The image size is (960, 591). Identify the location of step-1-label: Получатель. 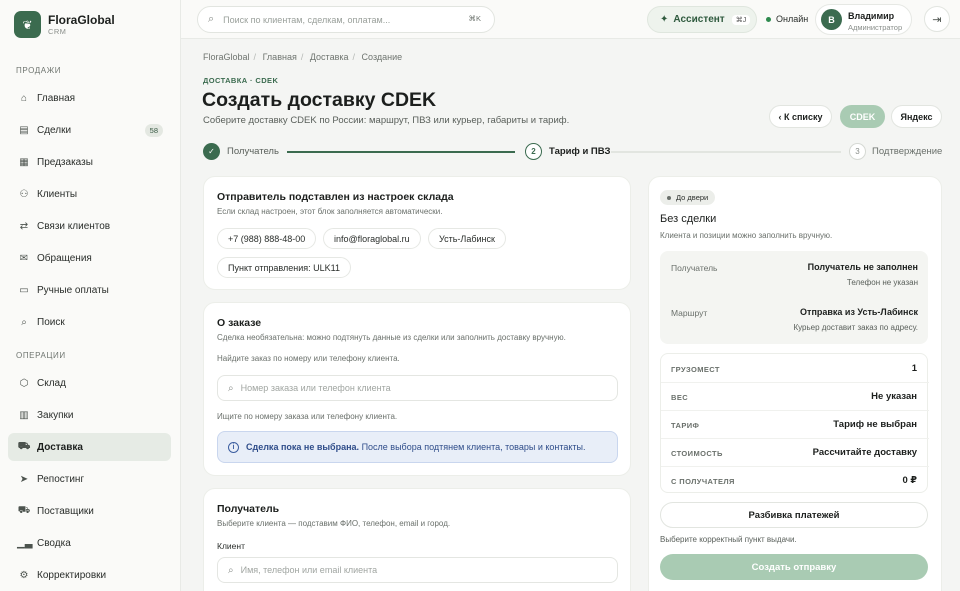
(253, 151).